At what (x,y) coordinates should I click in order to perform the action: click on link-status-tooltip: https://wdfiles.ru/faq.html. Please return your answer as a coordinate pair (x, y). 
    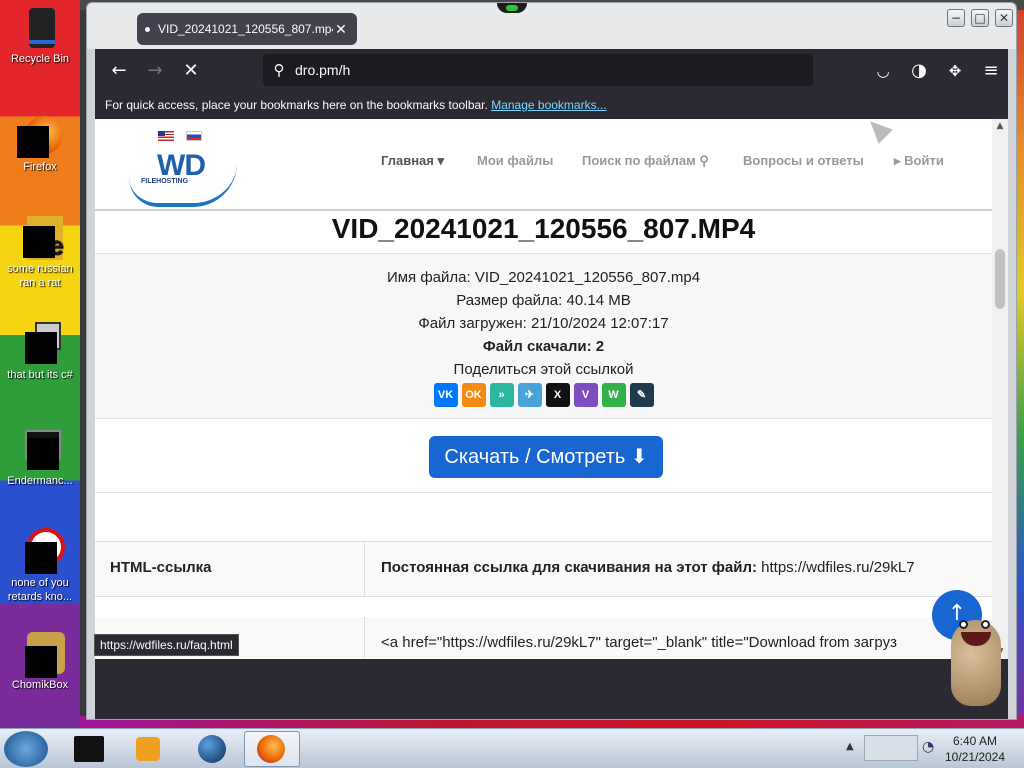
    Looking at the image, I should click on (166, 645).